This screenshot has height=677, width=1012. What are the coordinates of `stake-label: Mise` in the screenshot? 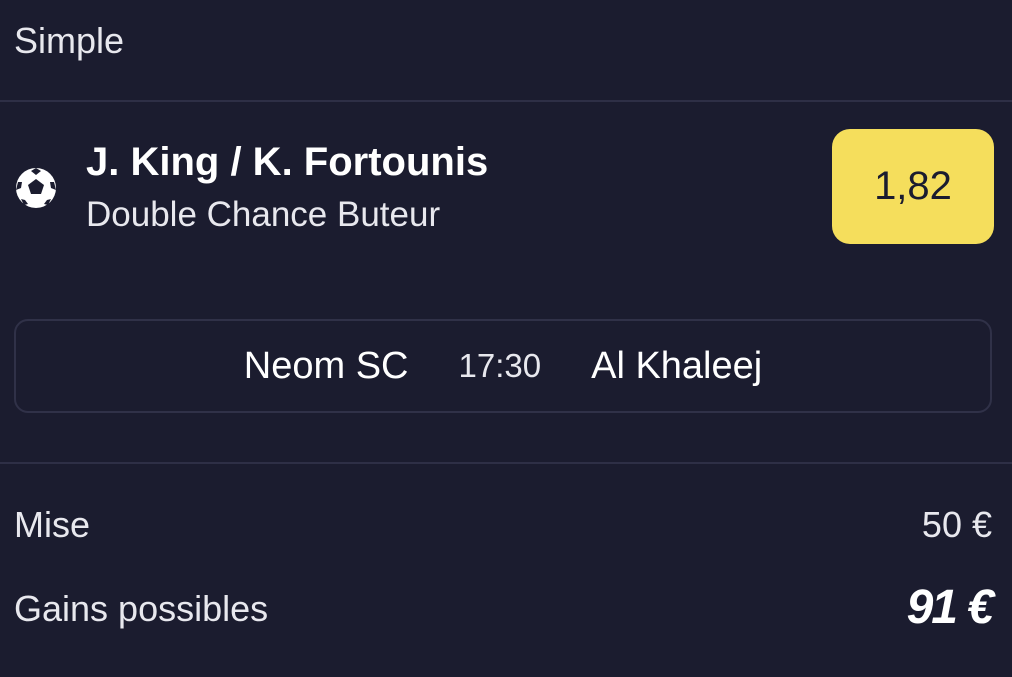 It's located at (52, 524).